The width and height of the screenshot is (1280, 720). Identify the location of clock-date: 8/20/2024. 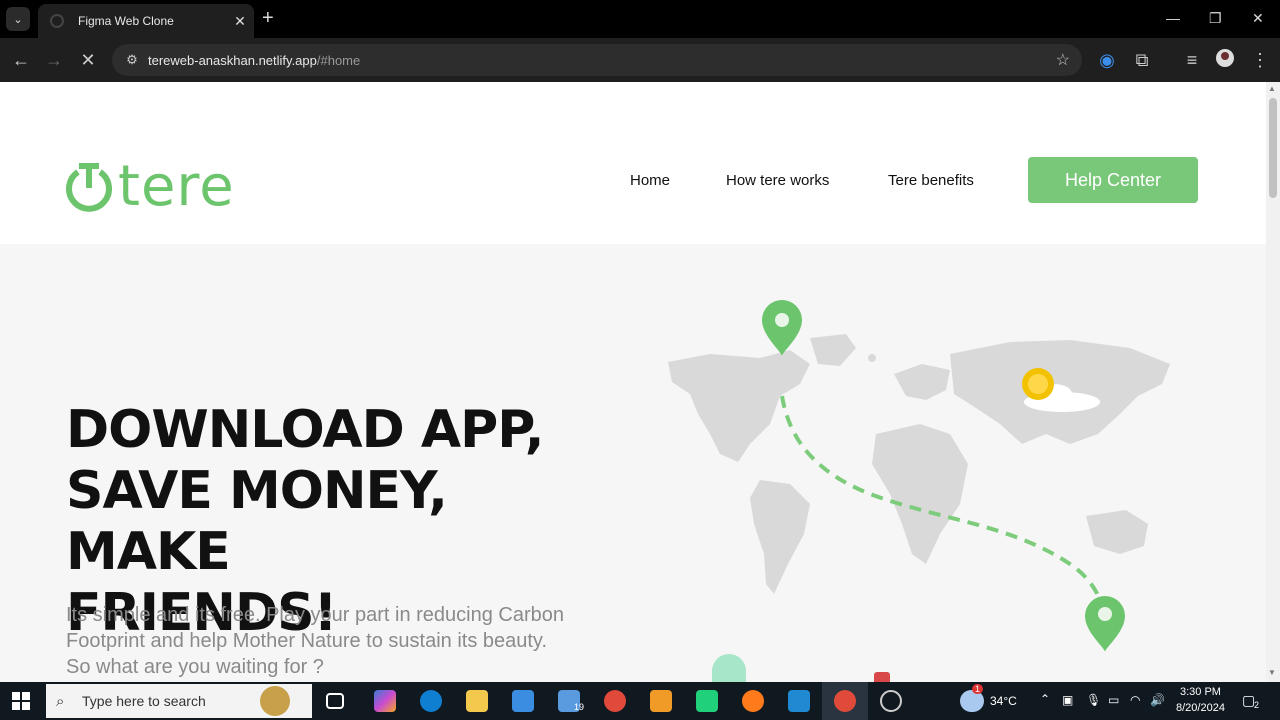
(1200, 708).